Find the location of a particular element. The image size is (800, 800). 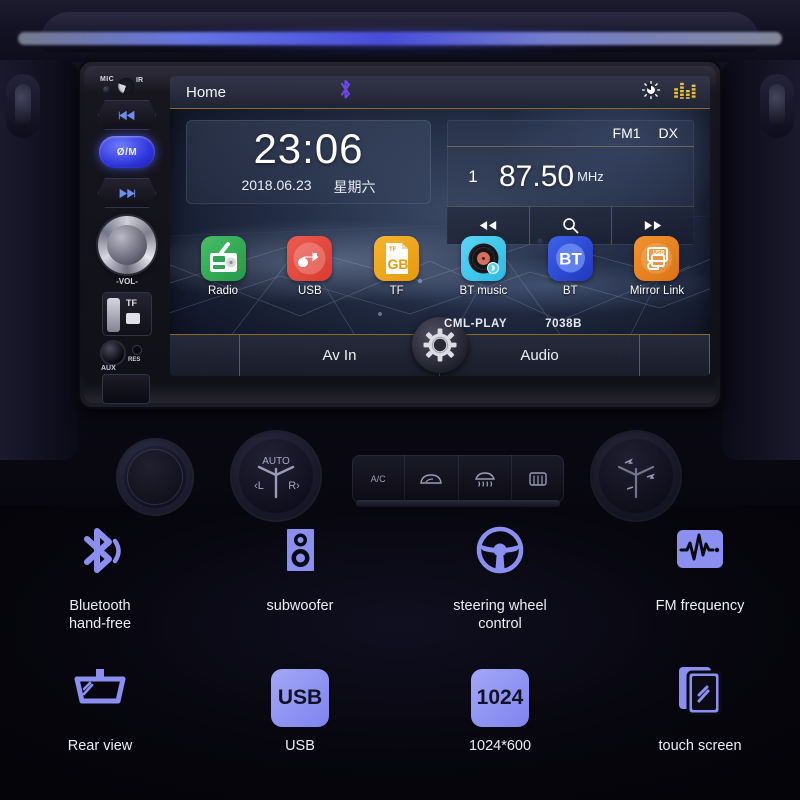

front-defrost-icon is located at coordinates (484, 479).